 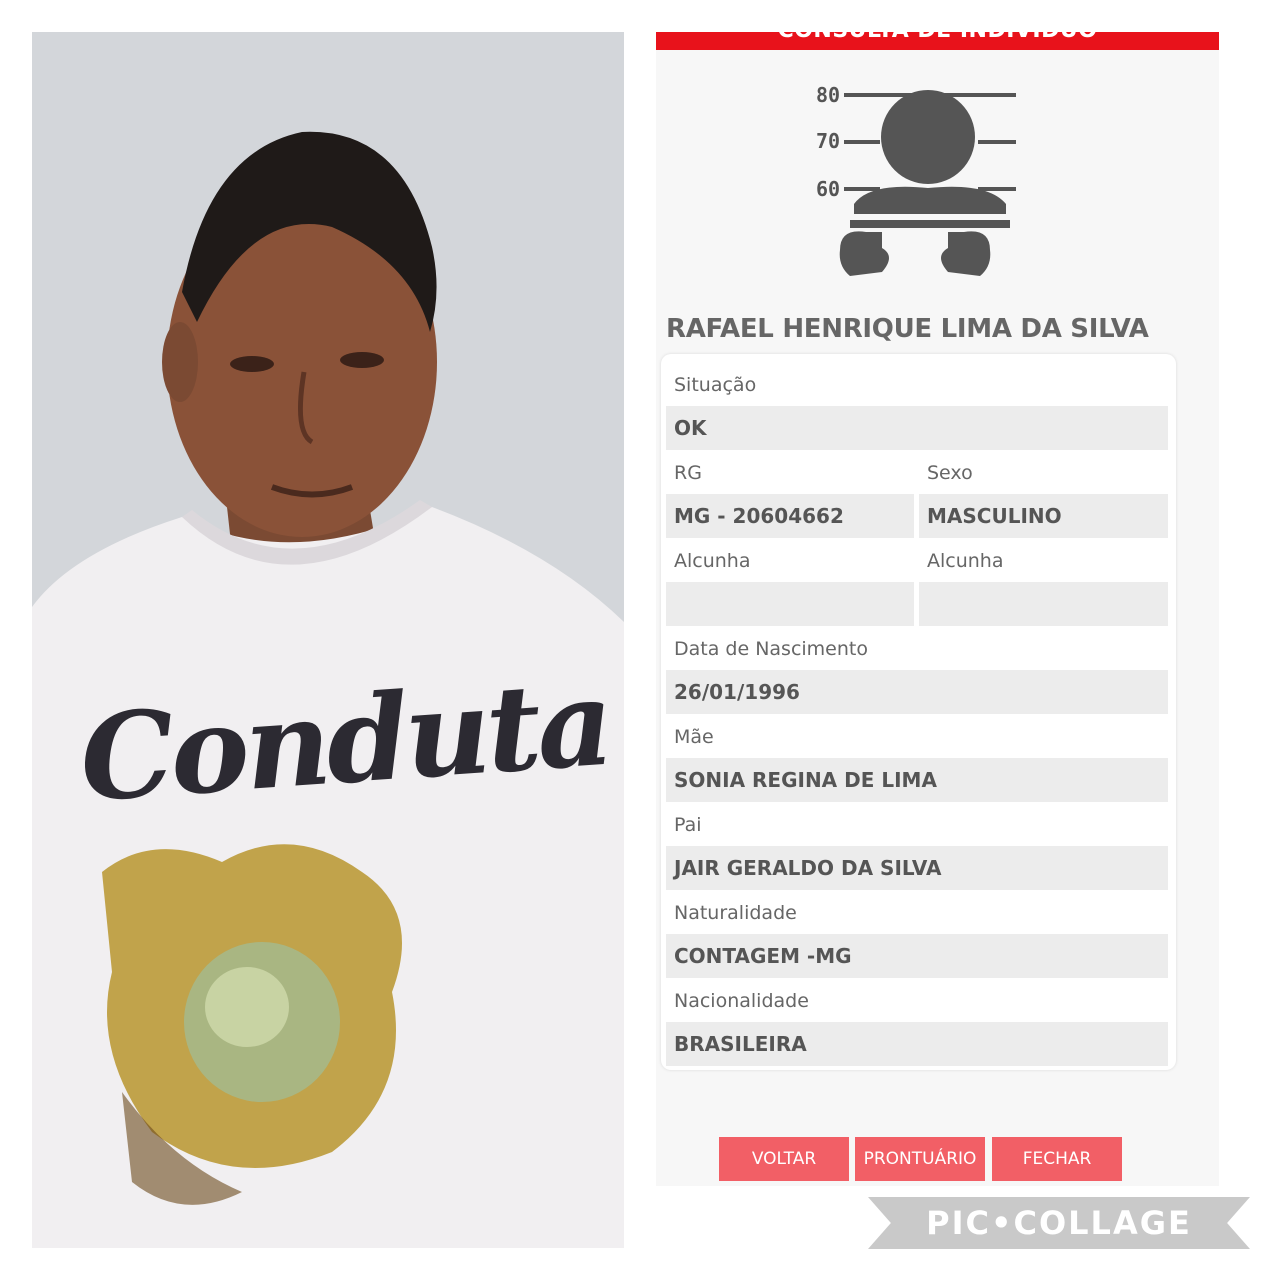 I want to click on birthplace-label: Naturalidade, so click(x=735, y=913).